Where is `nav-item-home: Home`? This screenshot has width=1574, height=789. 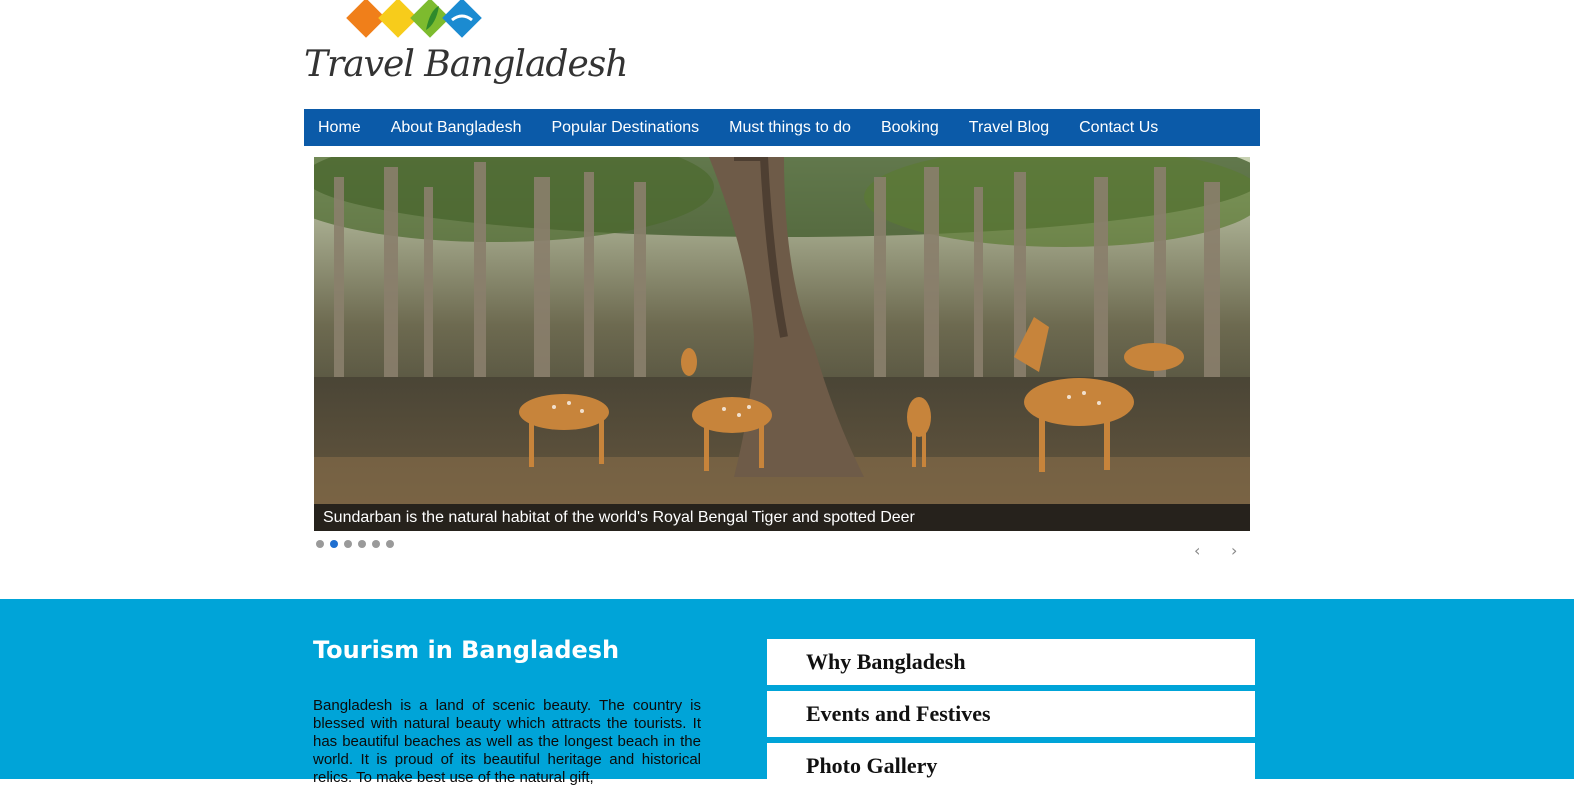
nav-item-home: Home is located at coordinates (340, 127).